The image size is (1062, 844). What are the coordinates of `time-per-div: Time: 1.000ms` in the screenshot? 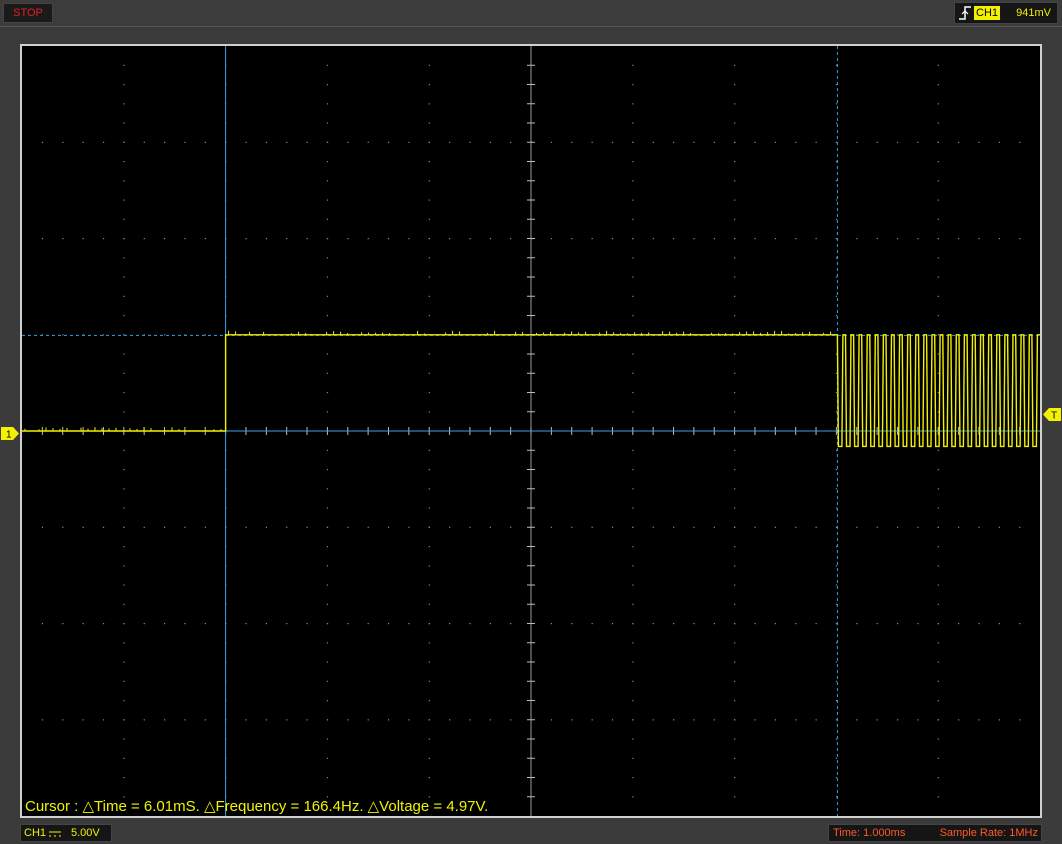 It's located at (869, 833).